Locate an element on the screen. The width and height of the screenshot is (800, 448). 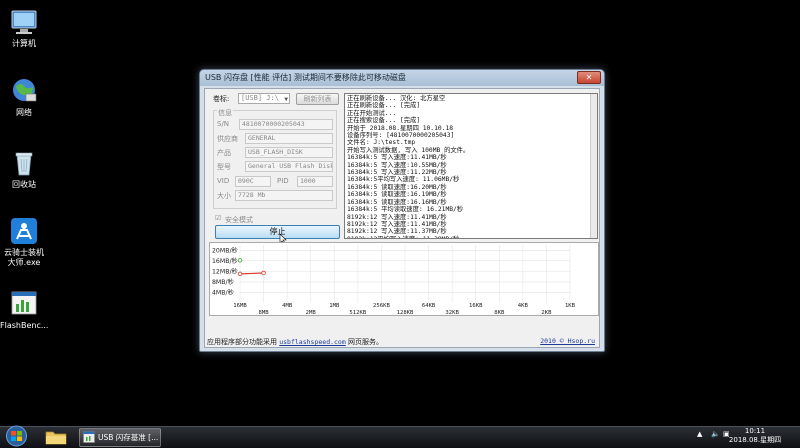
flashbench-app-icon is located at coordinates (24, 303).